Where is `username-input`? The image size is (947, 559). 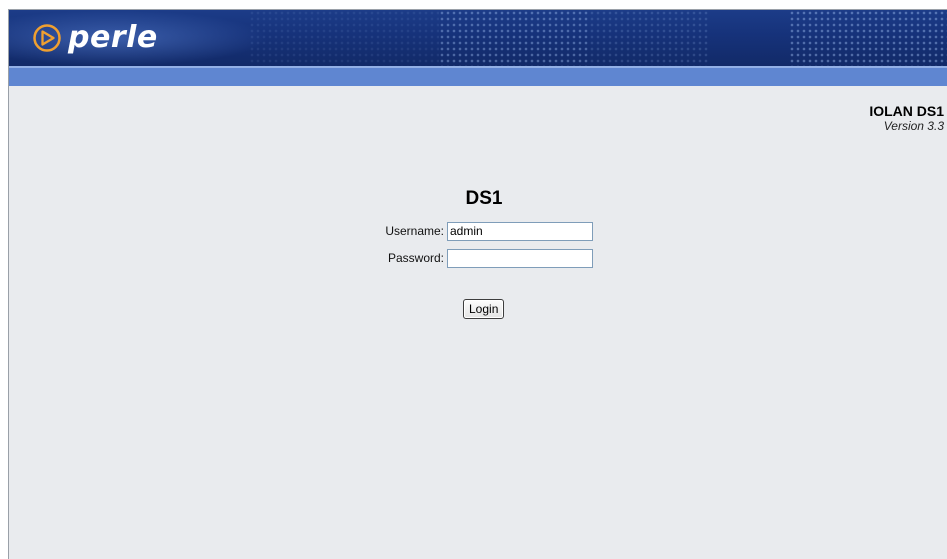
username-input is located at coordinates (520, 231).